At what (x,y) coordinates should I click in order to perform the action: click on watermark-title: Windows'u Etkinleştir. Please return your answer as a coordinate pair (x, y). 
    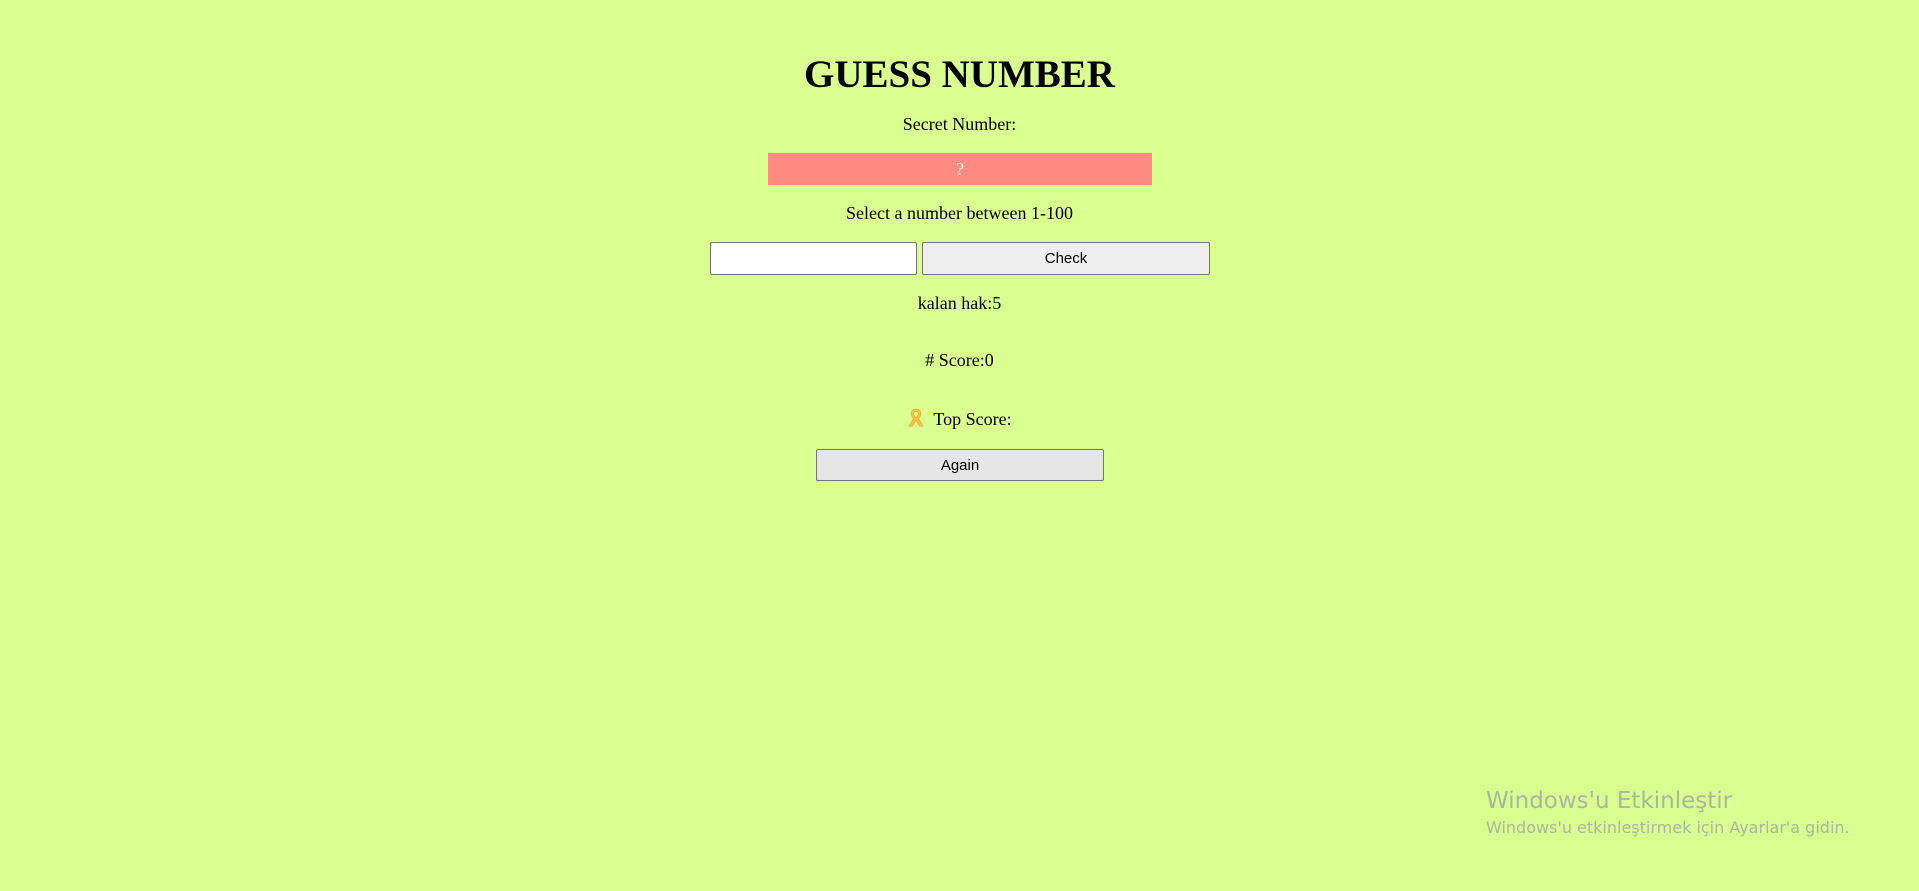
    Looking at the image, I should click on (1609, 801).